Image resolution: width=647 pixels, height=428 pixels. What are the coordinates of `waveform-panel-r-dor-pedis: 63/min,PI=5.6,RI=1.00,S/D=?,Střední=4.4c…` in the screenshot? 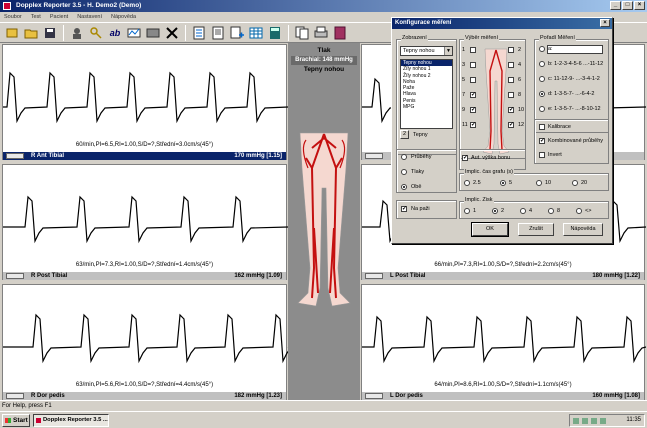 It's located at (145, 342).